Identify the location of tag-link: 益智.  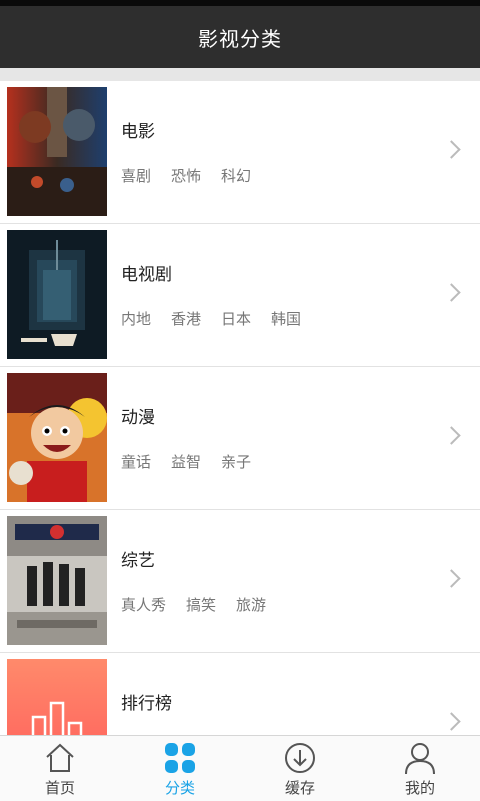
(186, 461).